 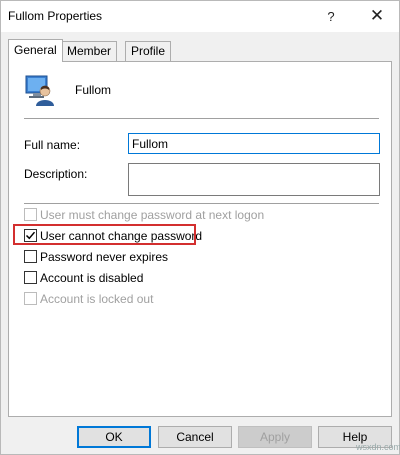 I want to click on tab-profile: Profile, so click(x=148, y=51).